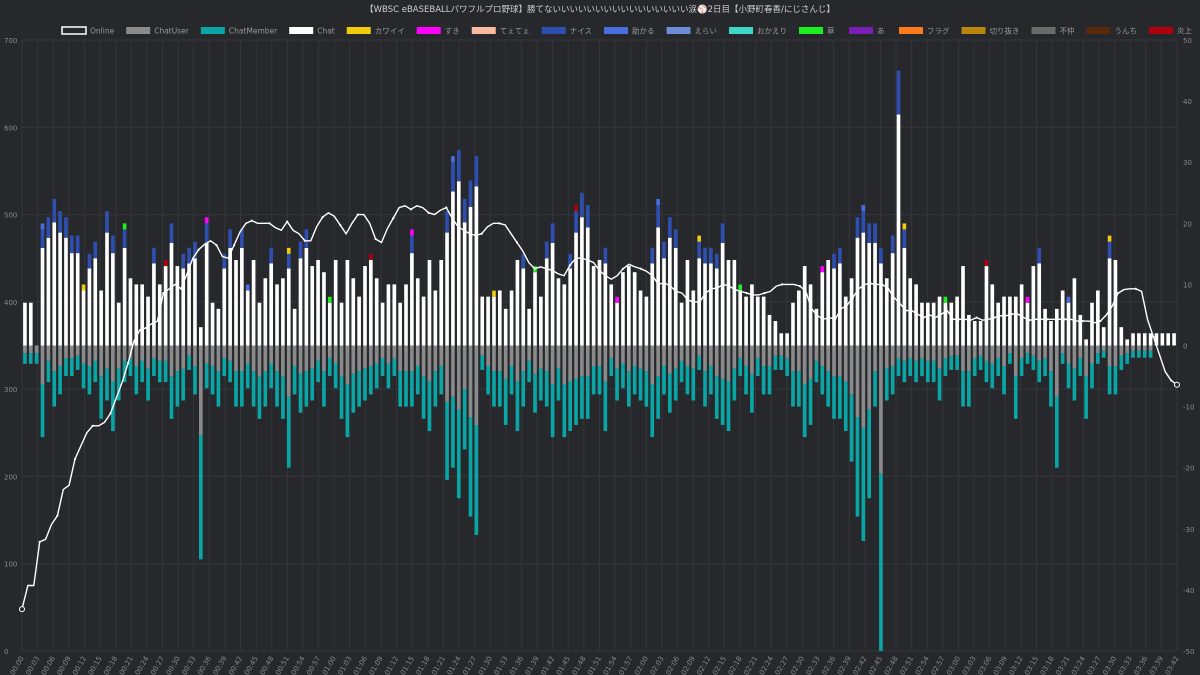  What do you see at coordinates (1078, 665) in the screenshot?
I see `x-tick-68: 03:24` at bounding box center [1078, 665].